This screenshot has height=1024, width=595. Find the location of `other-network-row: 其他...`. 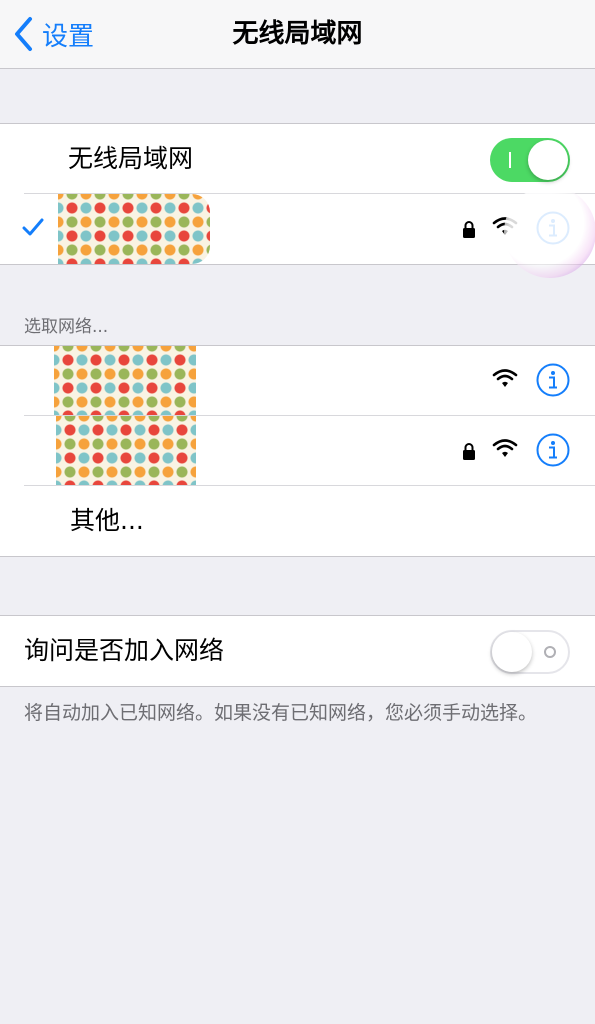

other-network-row: 其他... is located at coordinates (297, 521).